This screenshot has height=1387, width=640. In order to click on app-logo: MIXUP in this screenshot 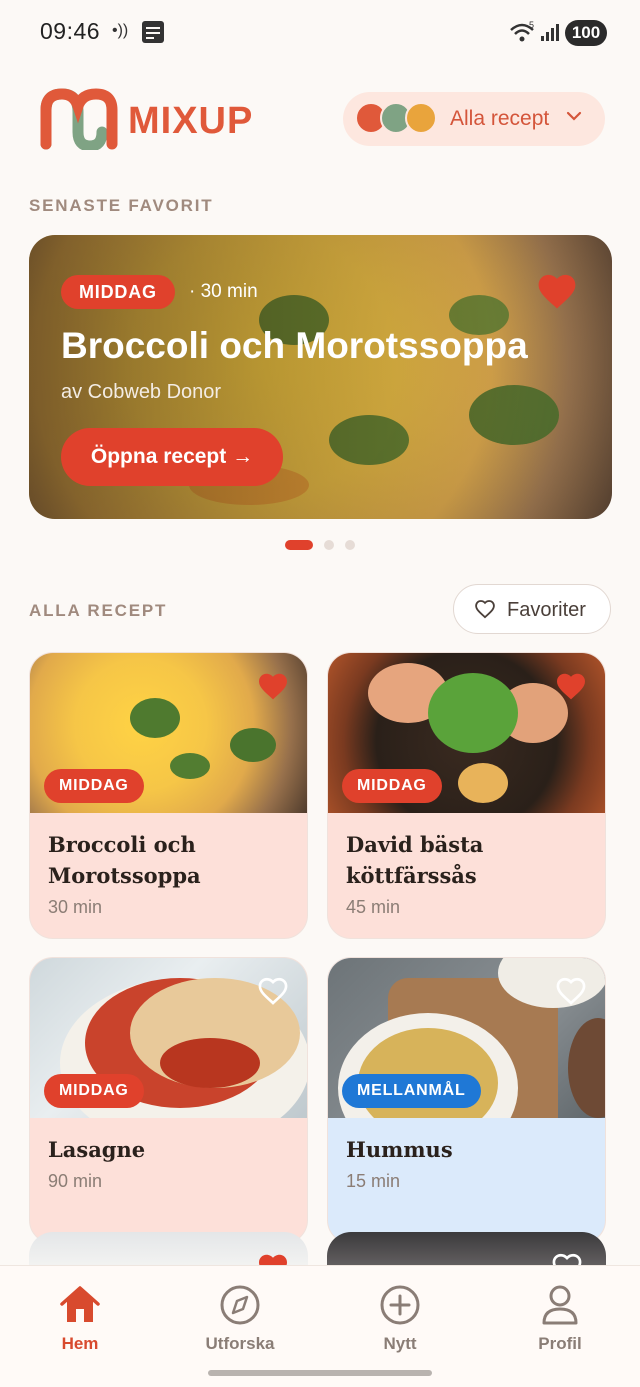, I will do `click(158, 119)`.